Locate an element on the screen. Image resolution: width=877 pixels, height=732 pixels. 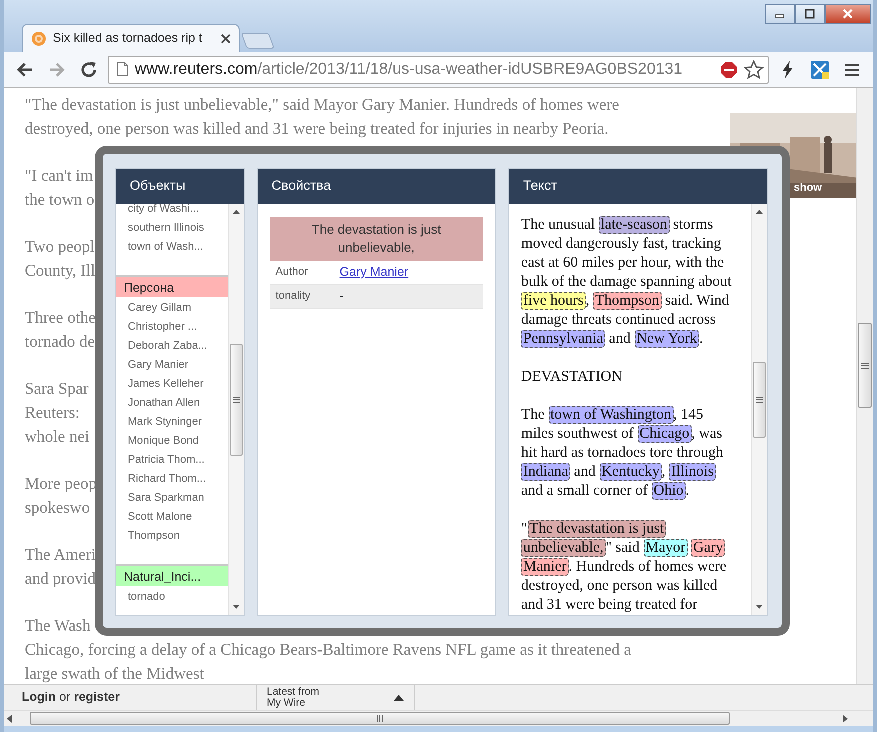
article-text: tornado de is located at coordinates (60, 342).